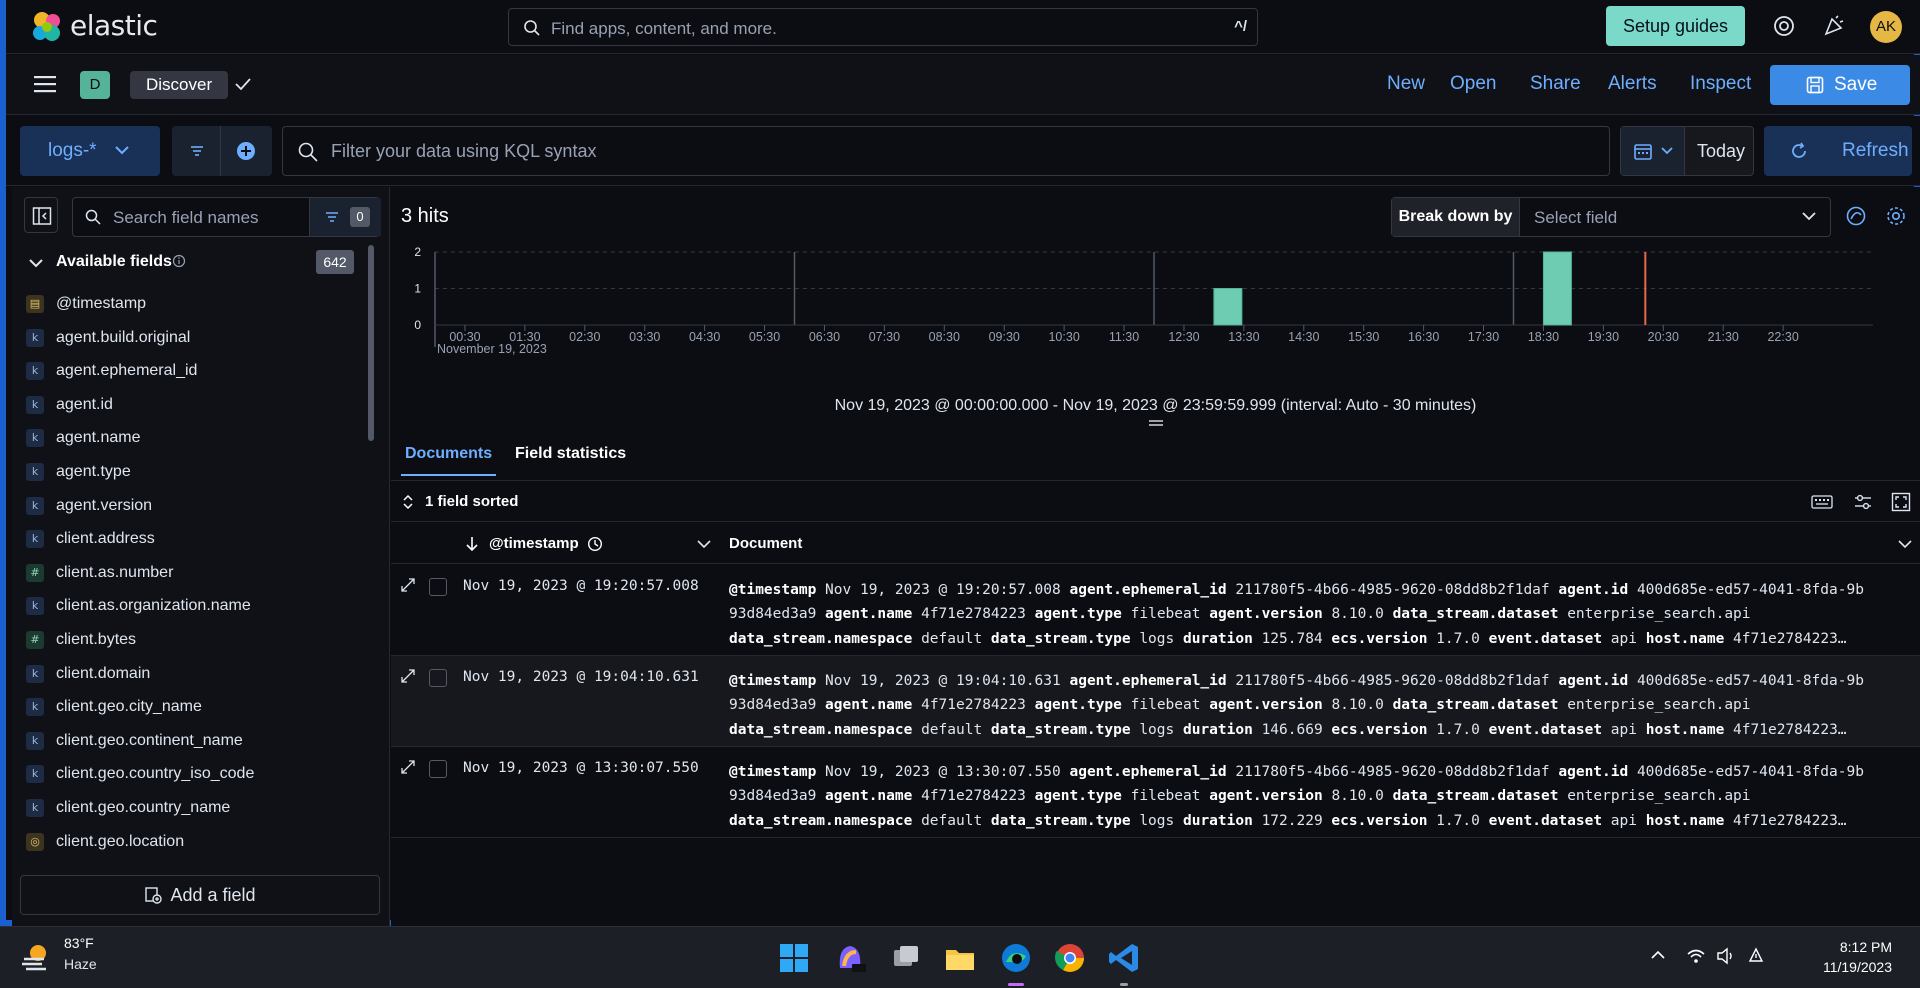  I want to click on display-settings-icon, so click(1863, 502).